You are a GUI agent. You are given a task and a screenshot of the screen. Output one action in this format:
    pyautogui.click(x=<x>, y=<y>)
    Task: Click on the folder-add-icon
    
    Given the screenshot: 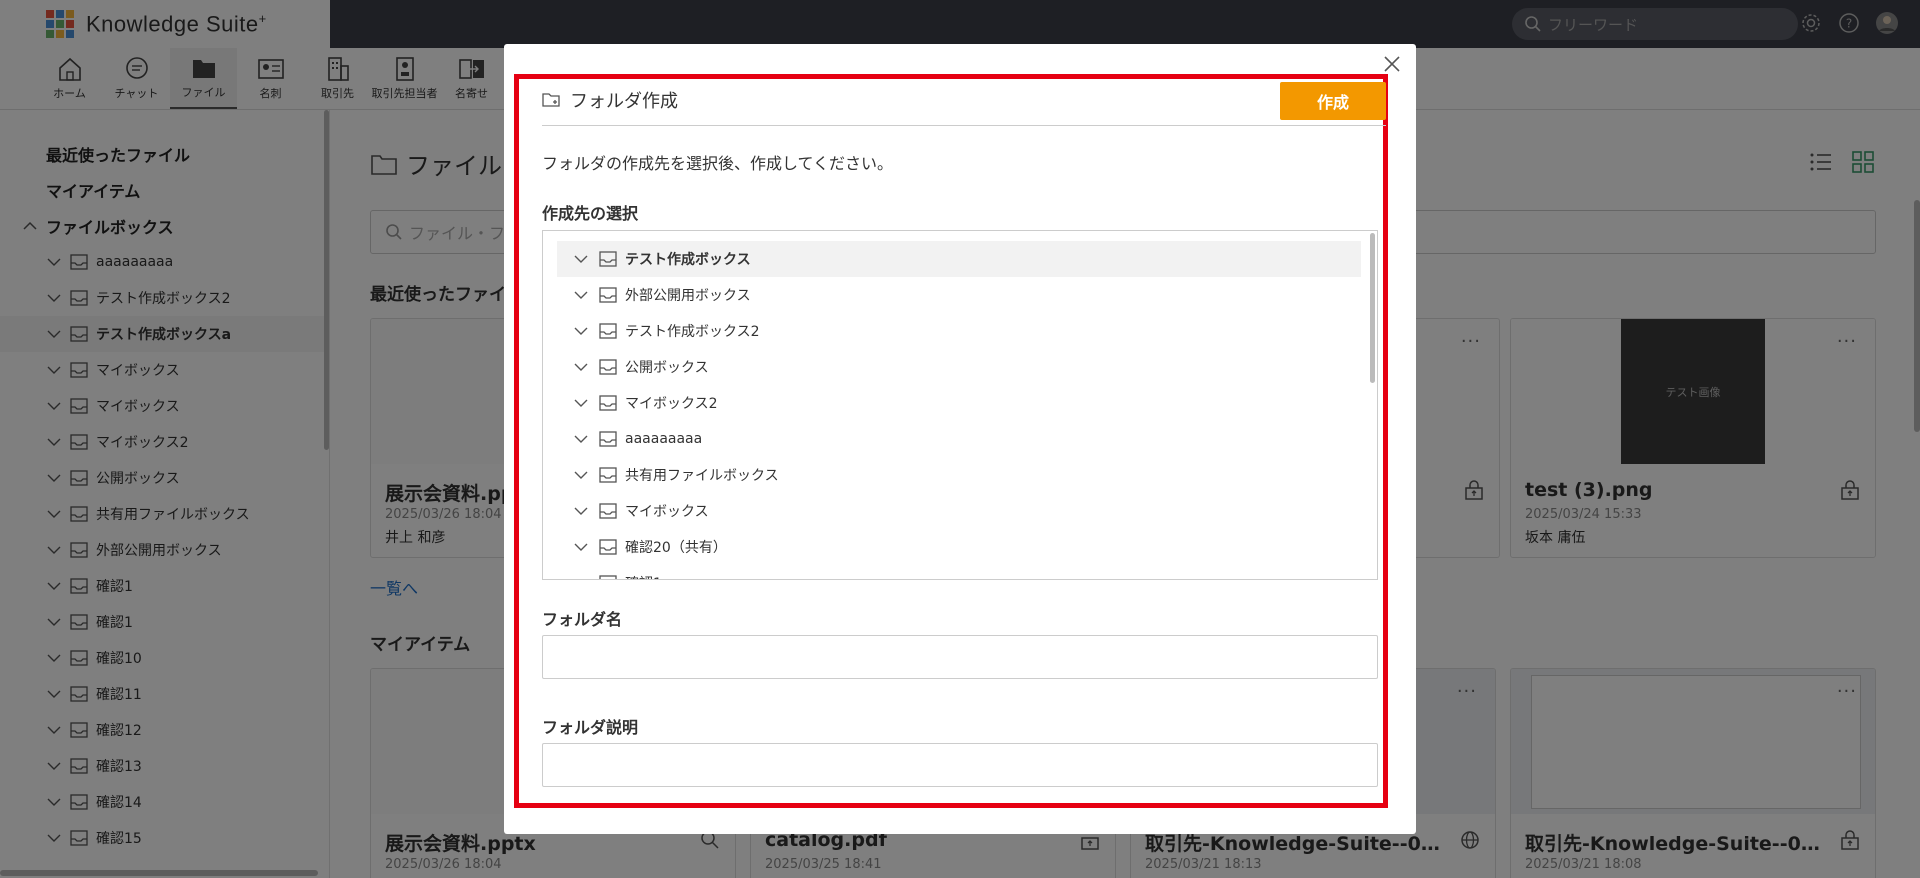 What is the action you would take?
    pyautogui.click(x=551, y=99)
    